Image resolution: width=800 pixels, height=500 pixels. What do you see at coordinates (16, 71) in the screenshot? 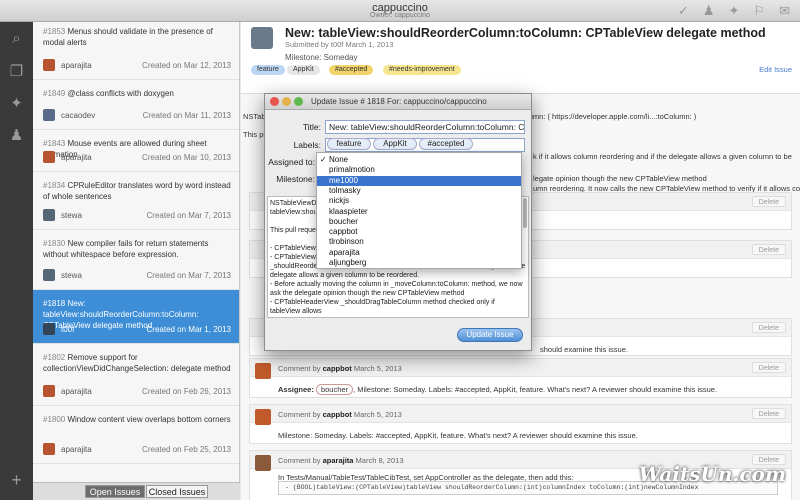
I see `document-icon: ❐` at bounding box center [16, 71].